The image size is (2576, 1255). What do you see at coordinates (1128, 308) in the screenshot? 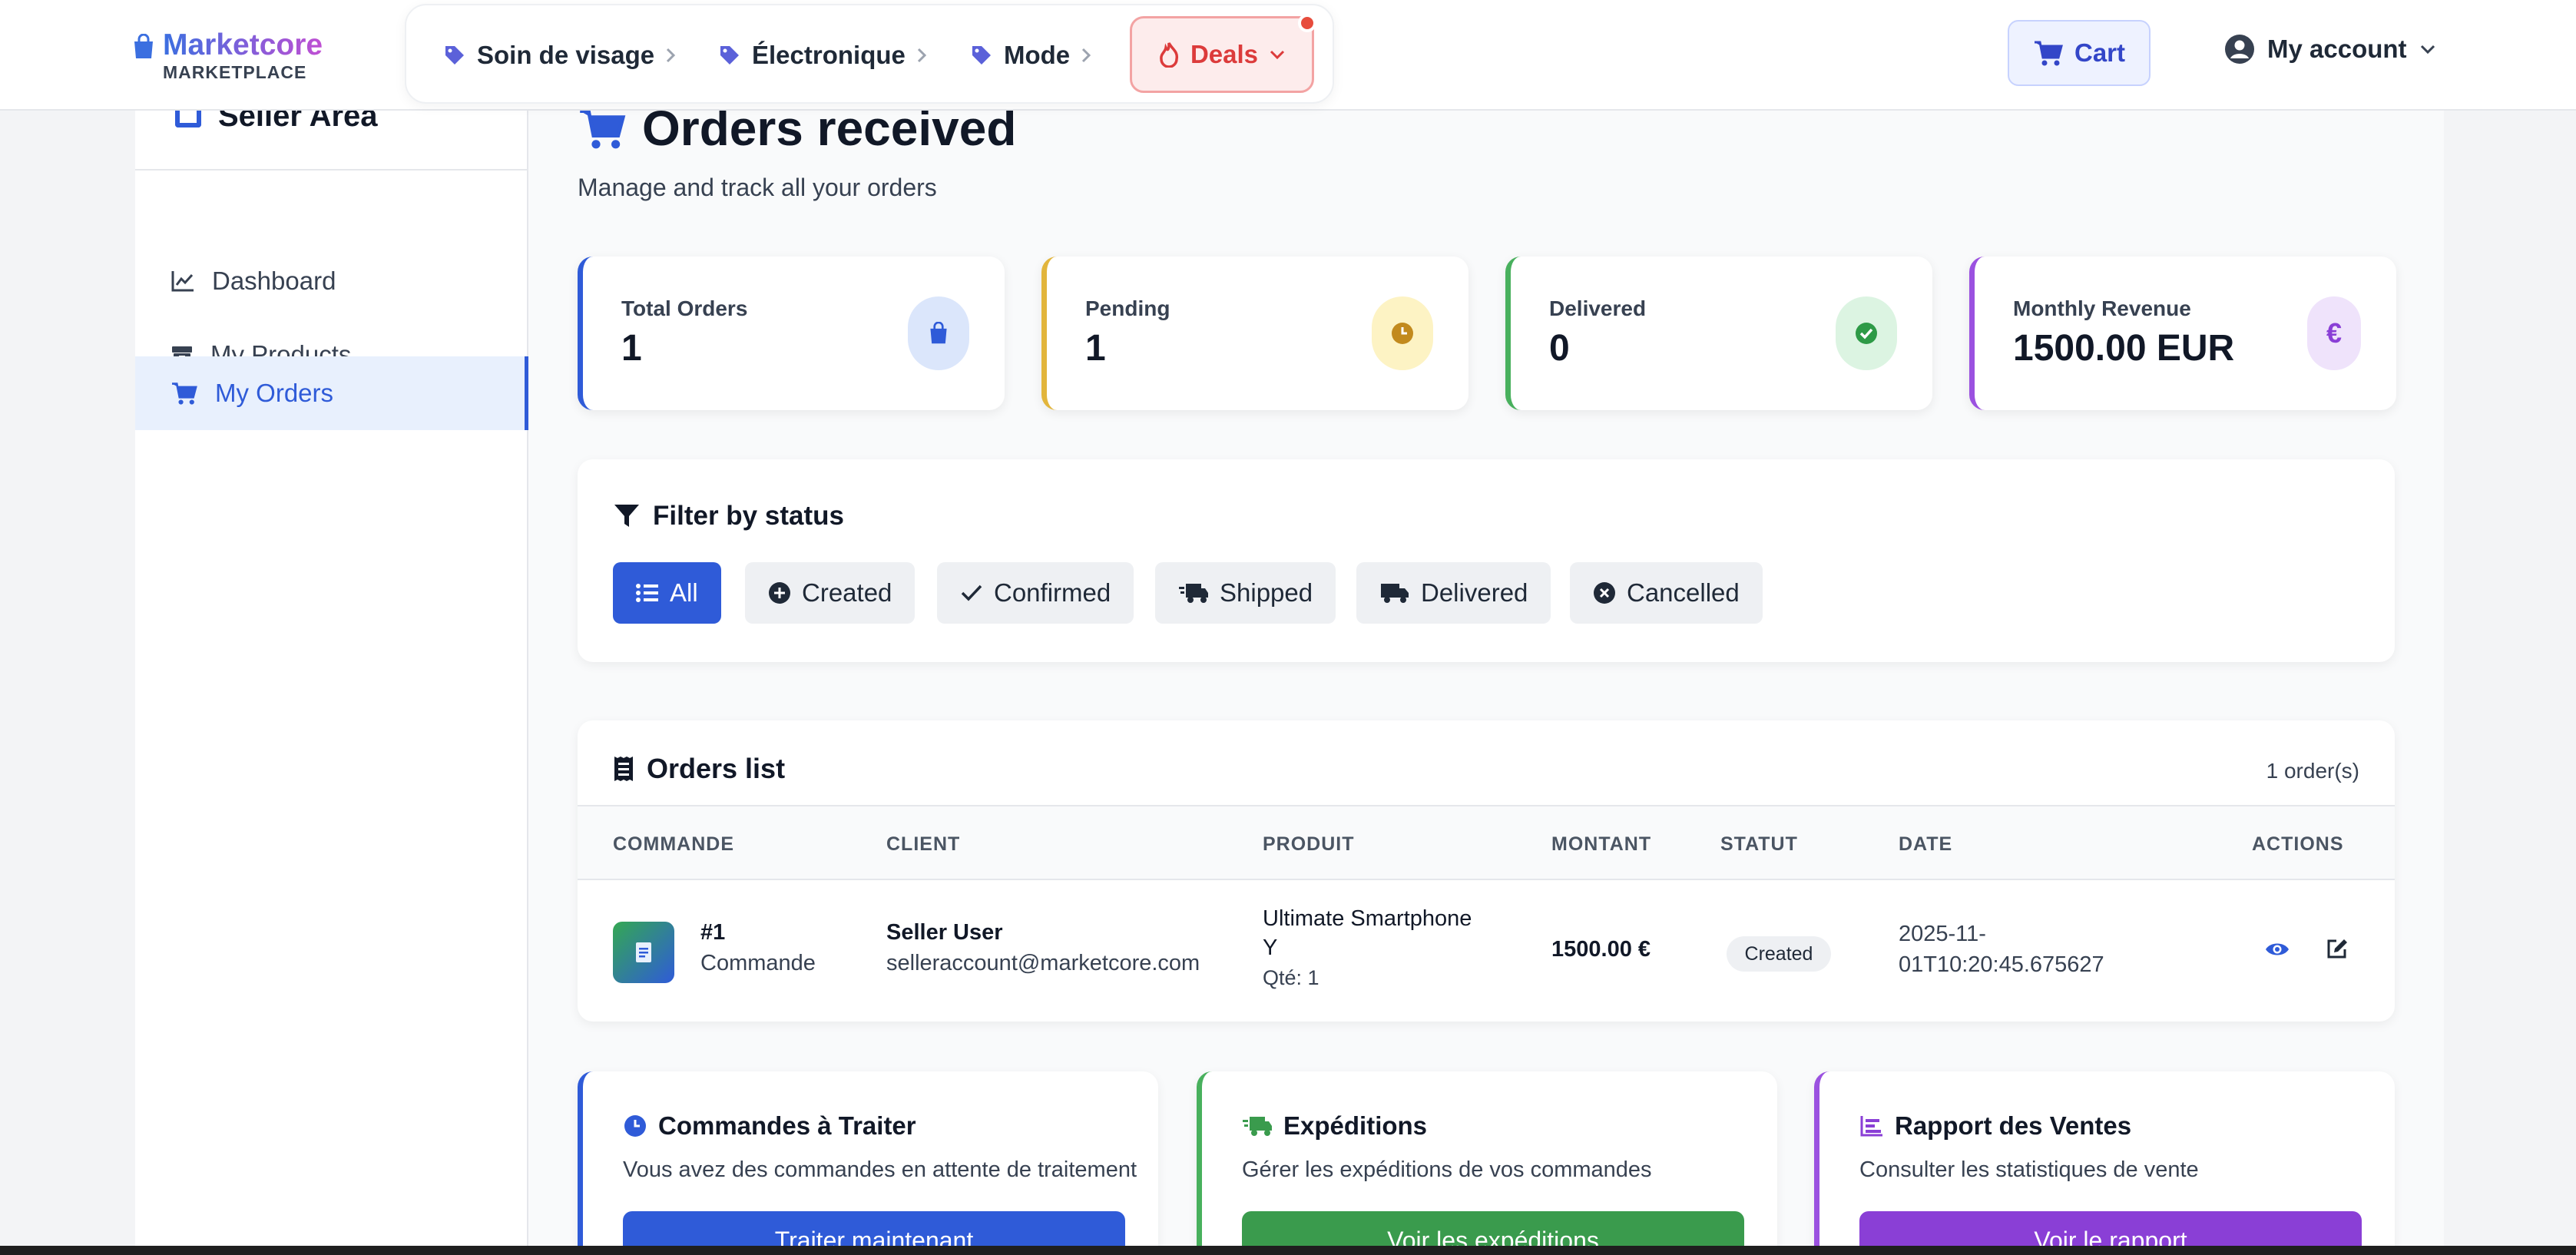
I see `stat-label: Pending` at bounding box center [1128, 308].